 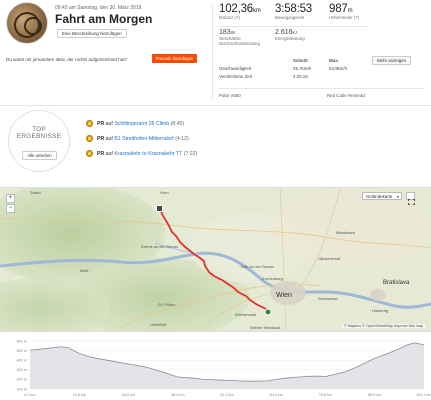 I want to click on map-label: Zwettl, so click(x=35, y=192).